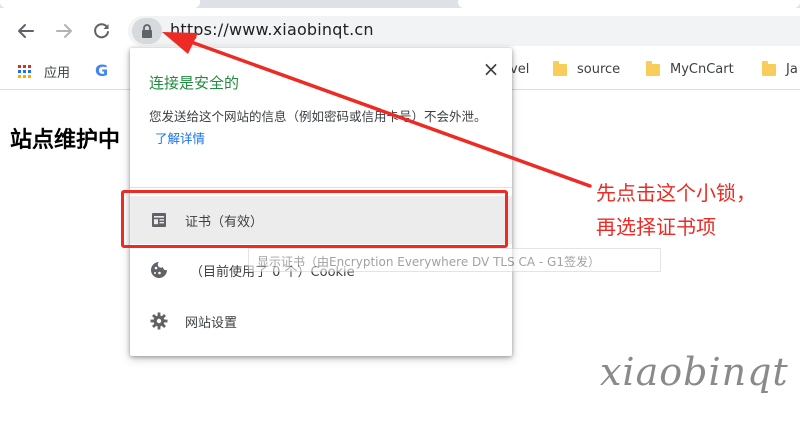  Describe the element at coordinates (656, 227) in the screenshot. I see `annotation-line-2: 再选择证书项` at that location.